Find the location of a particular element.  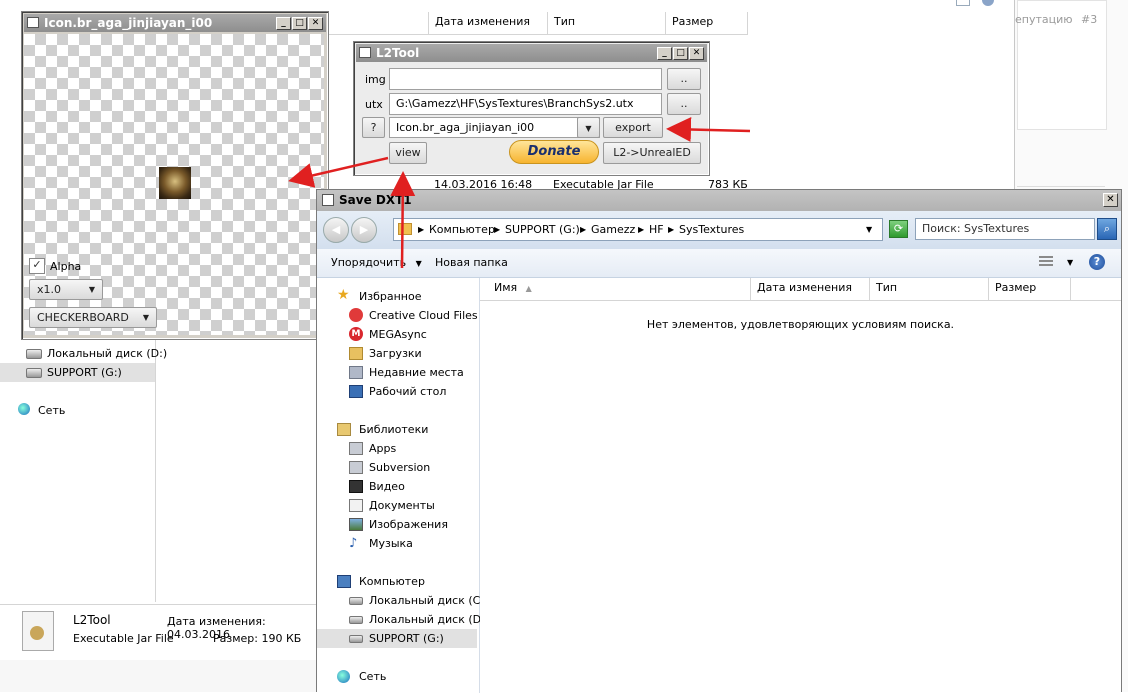

annotation-arrows is located at coordinates (519, 193).